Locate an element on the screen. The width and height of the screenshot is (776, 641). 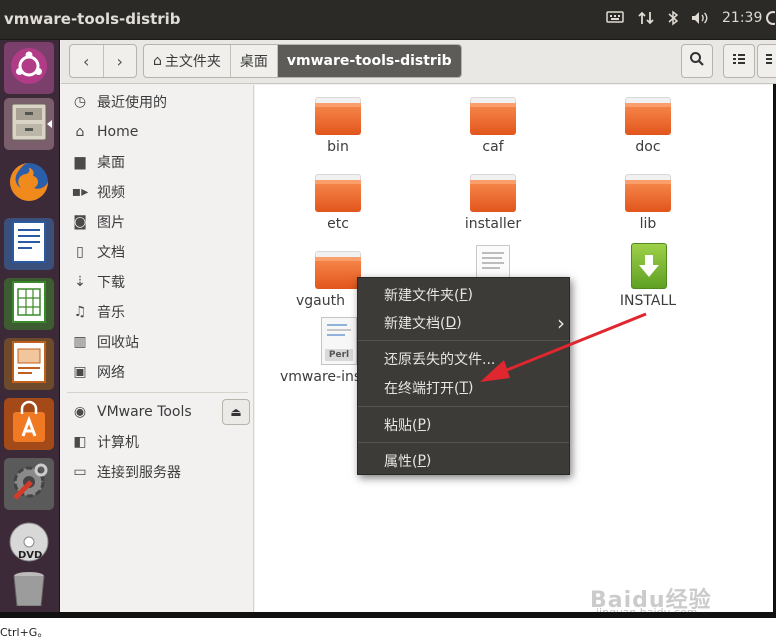
sidebar-item-vmware-tools: ◉ VMware Tools ⏏ is located at coordinates (157, 412).